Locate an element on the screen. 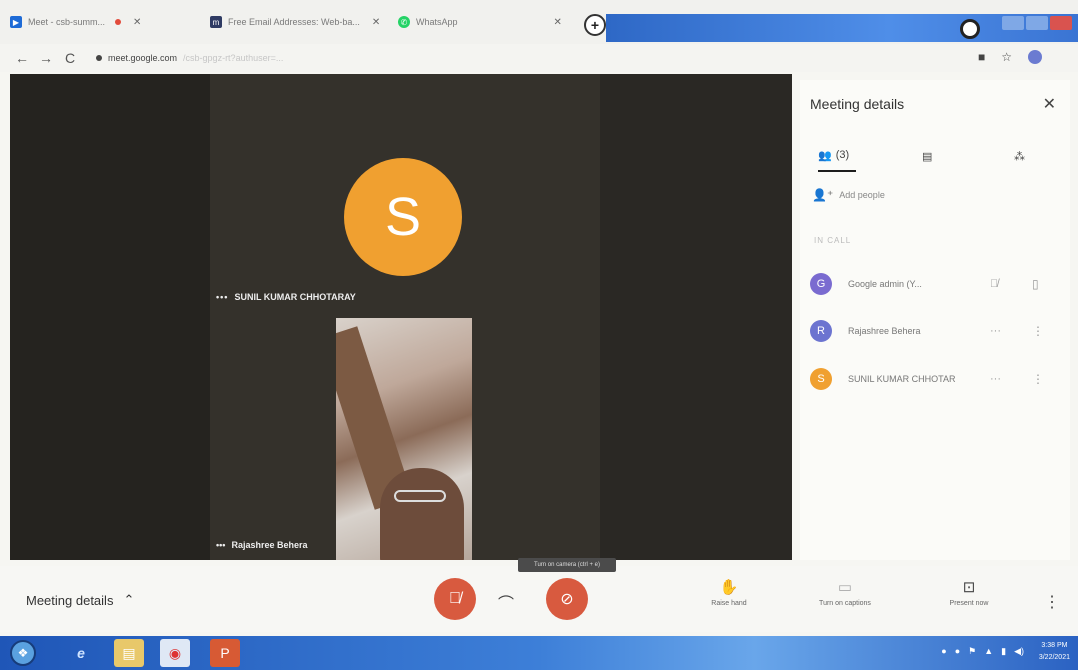  self-view-video is located at coordinates (404, 439).